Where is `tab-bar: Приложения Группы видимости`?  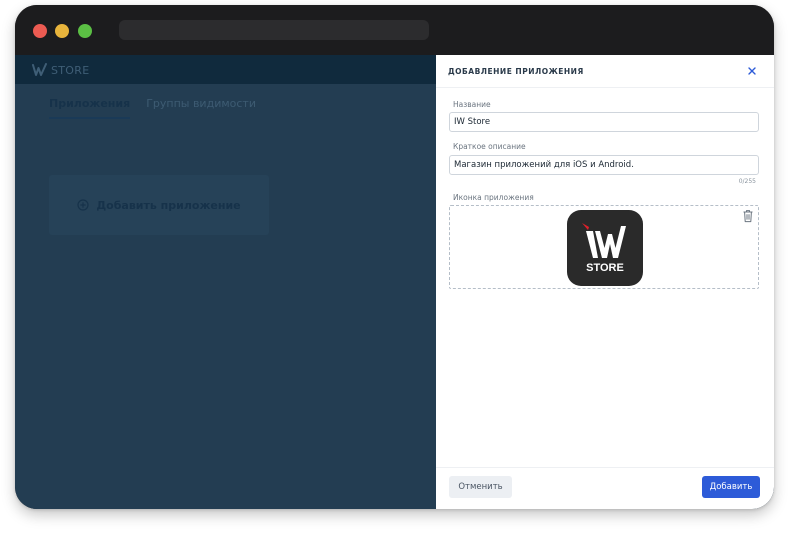 tab-bar: Приложения Группы видимости is located at coordinates (160, 108).